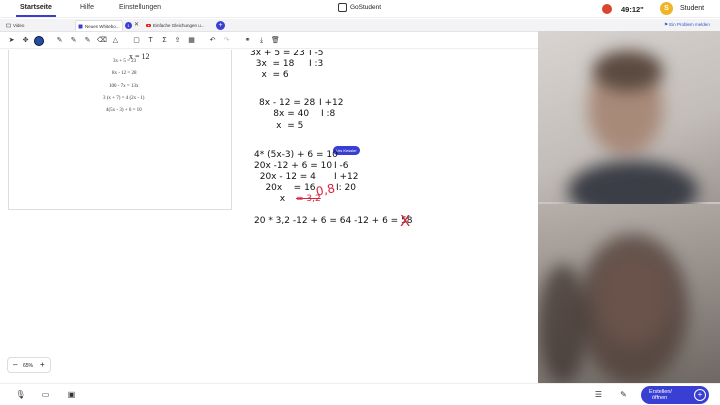 This screenshot has height=405, width=720. I want to click on handwritten-equation: x = 5, so click(281, 126).